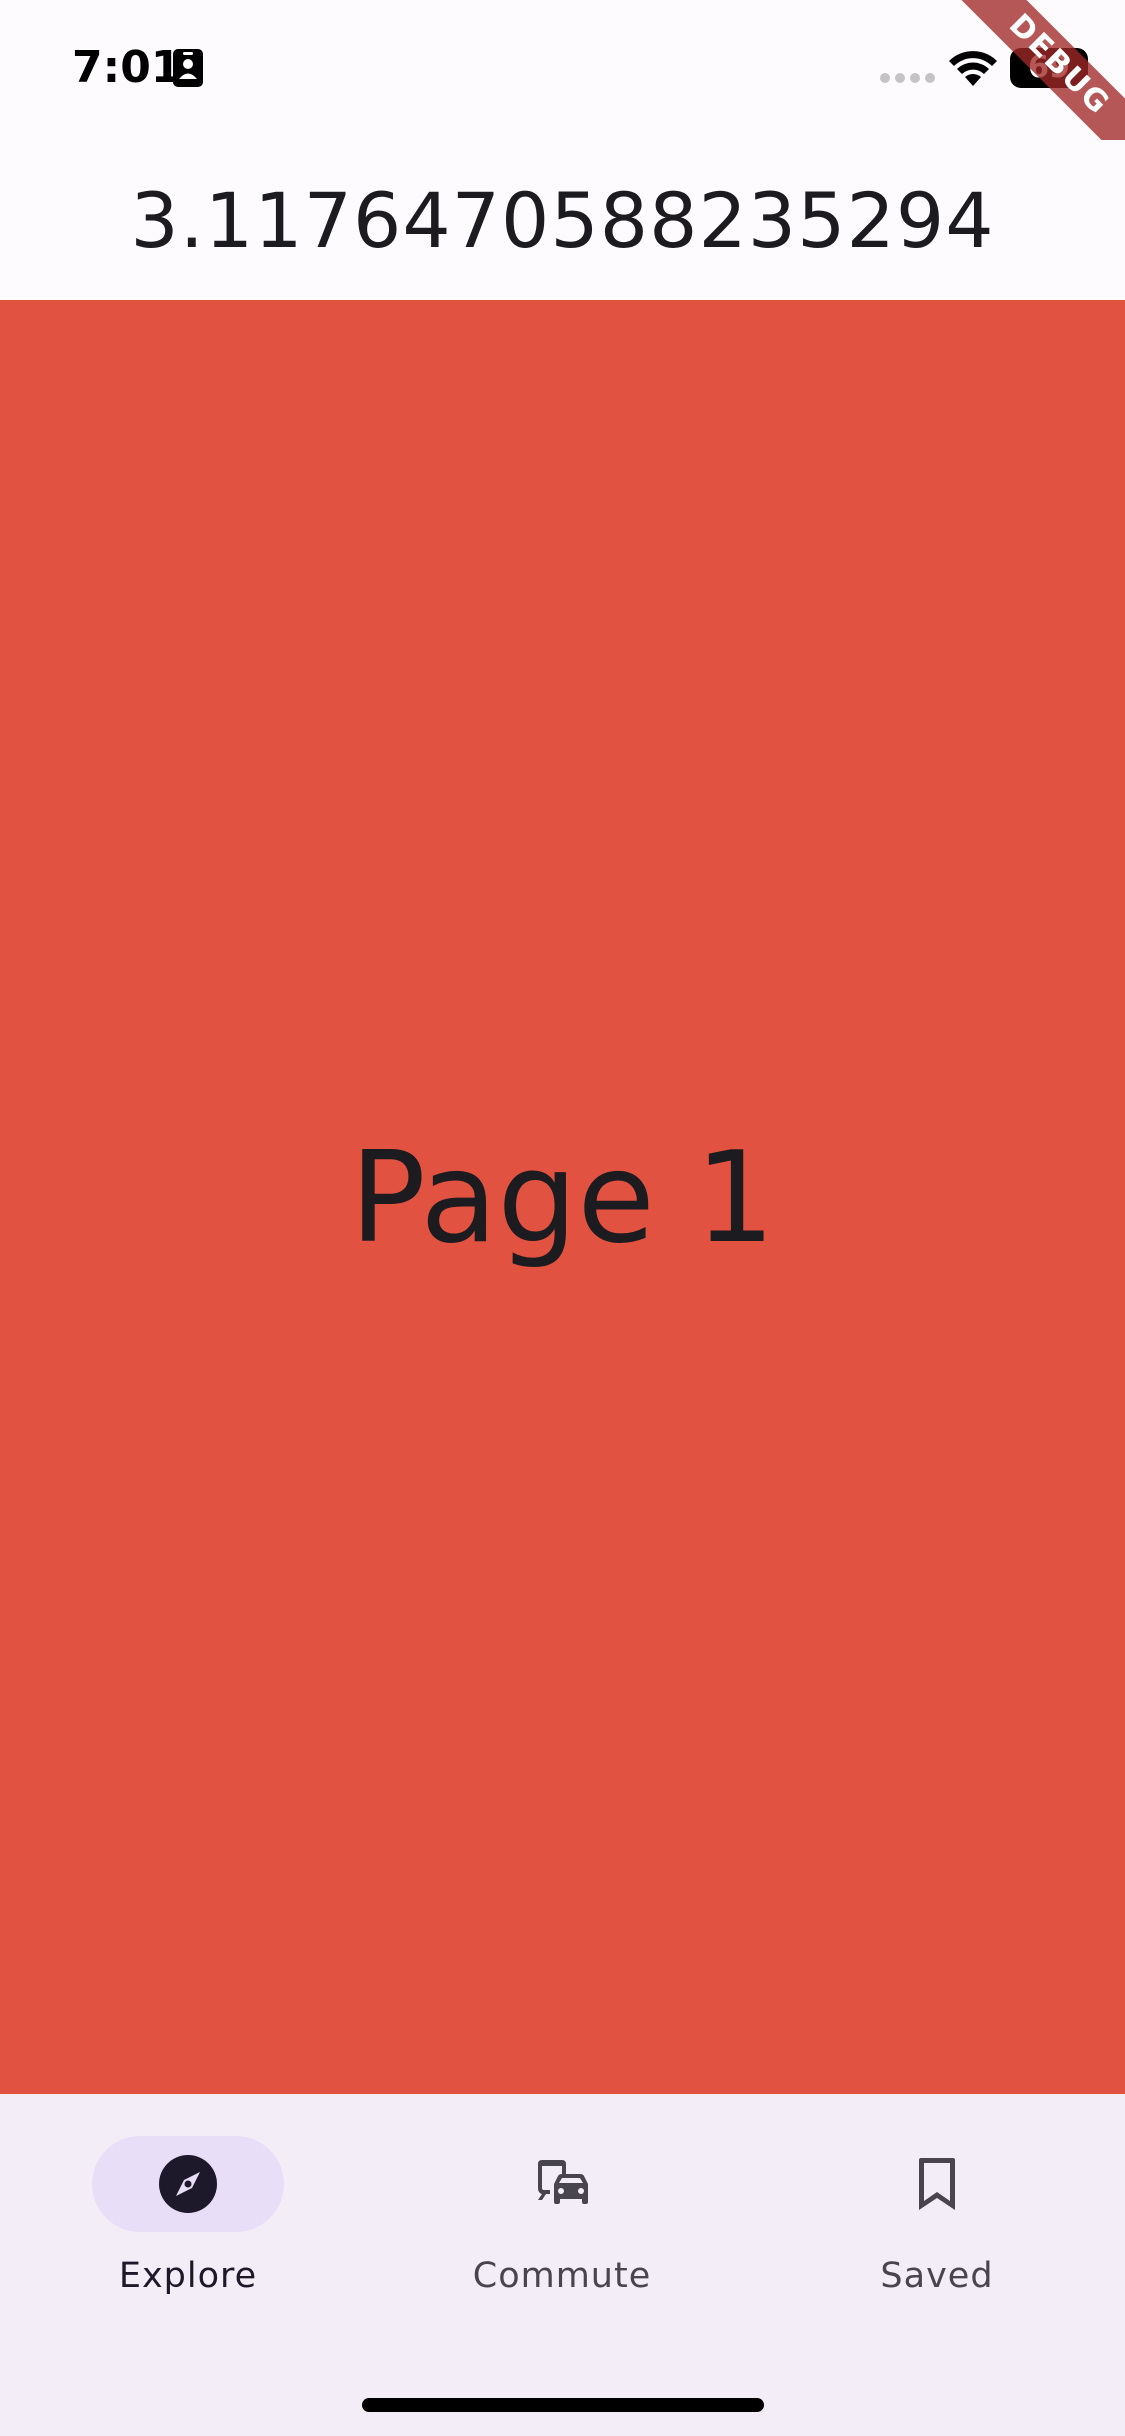 The width and height of the screenshot is (1125, 2436). What do you see at coordinates (563, 2182) in the screenshot?
I see `commute-icon` at bounding box center [563, 2182].